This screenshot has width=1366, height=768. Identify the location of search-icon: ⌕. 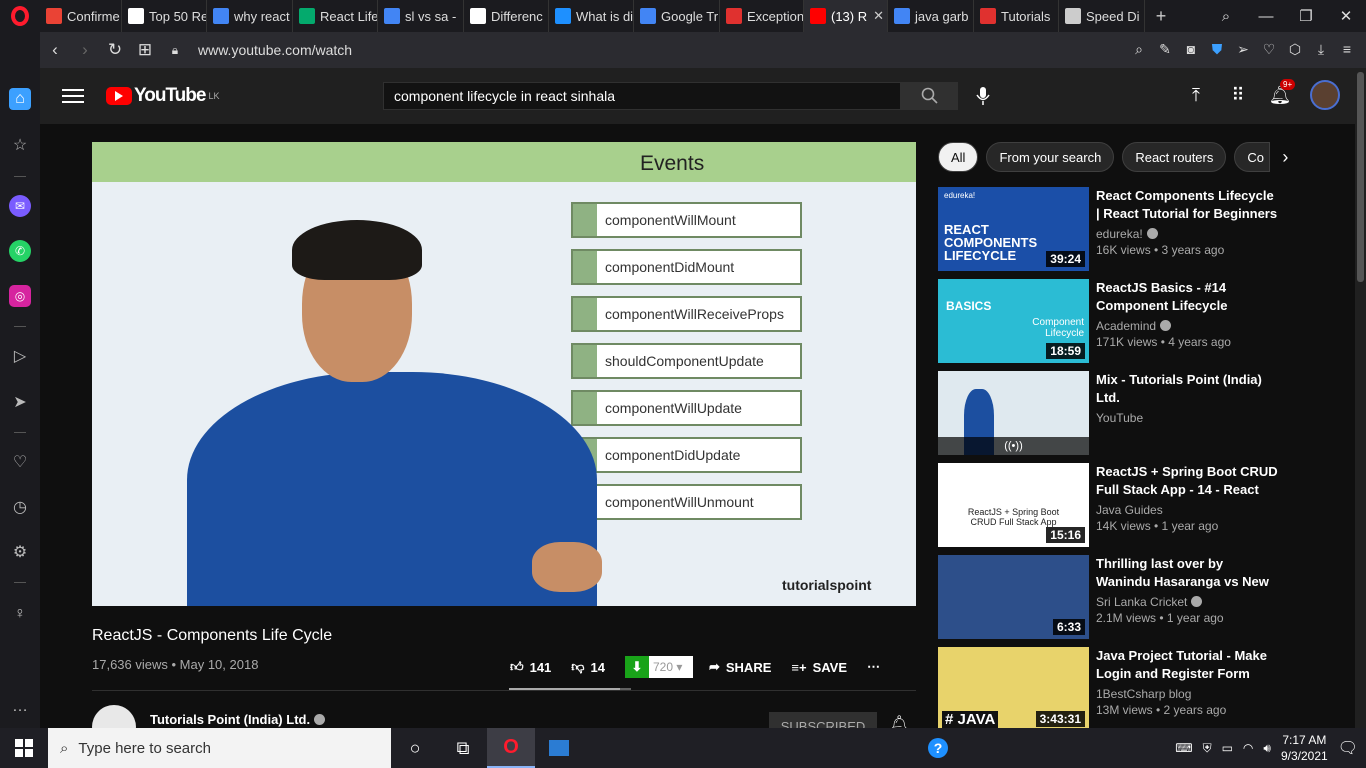
(1139, 50).